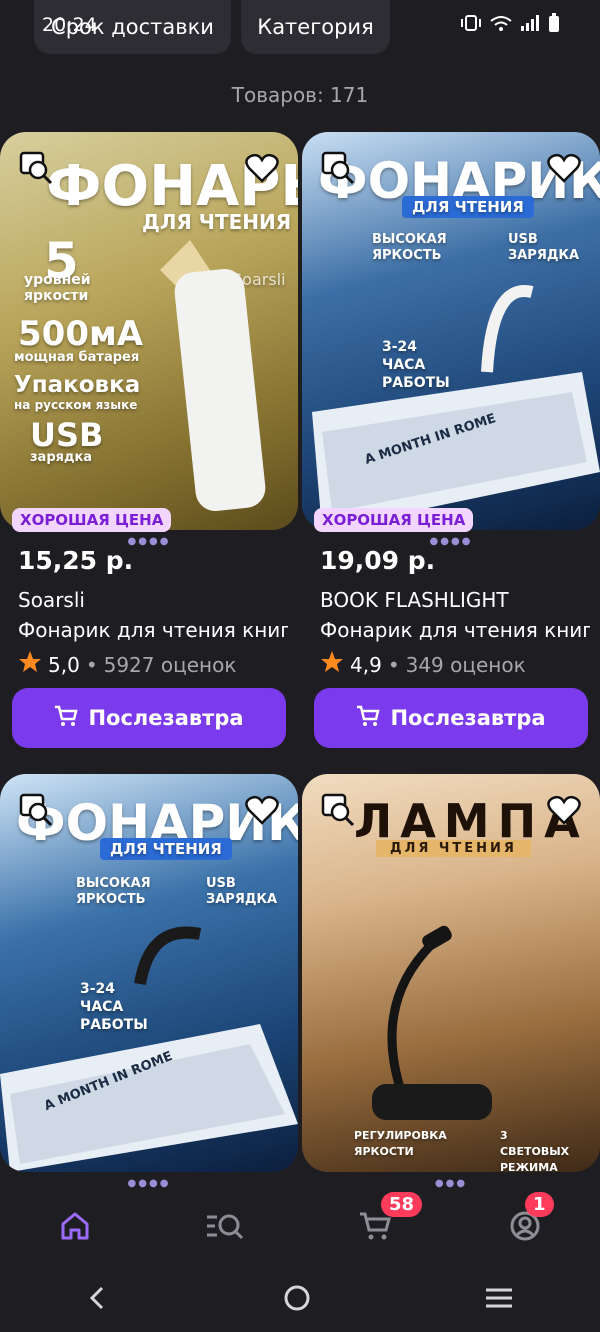 The width and height of the screenshot is (600, 1332). I want to click on image-text: зарядка, so click(61, 457).